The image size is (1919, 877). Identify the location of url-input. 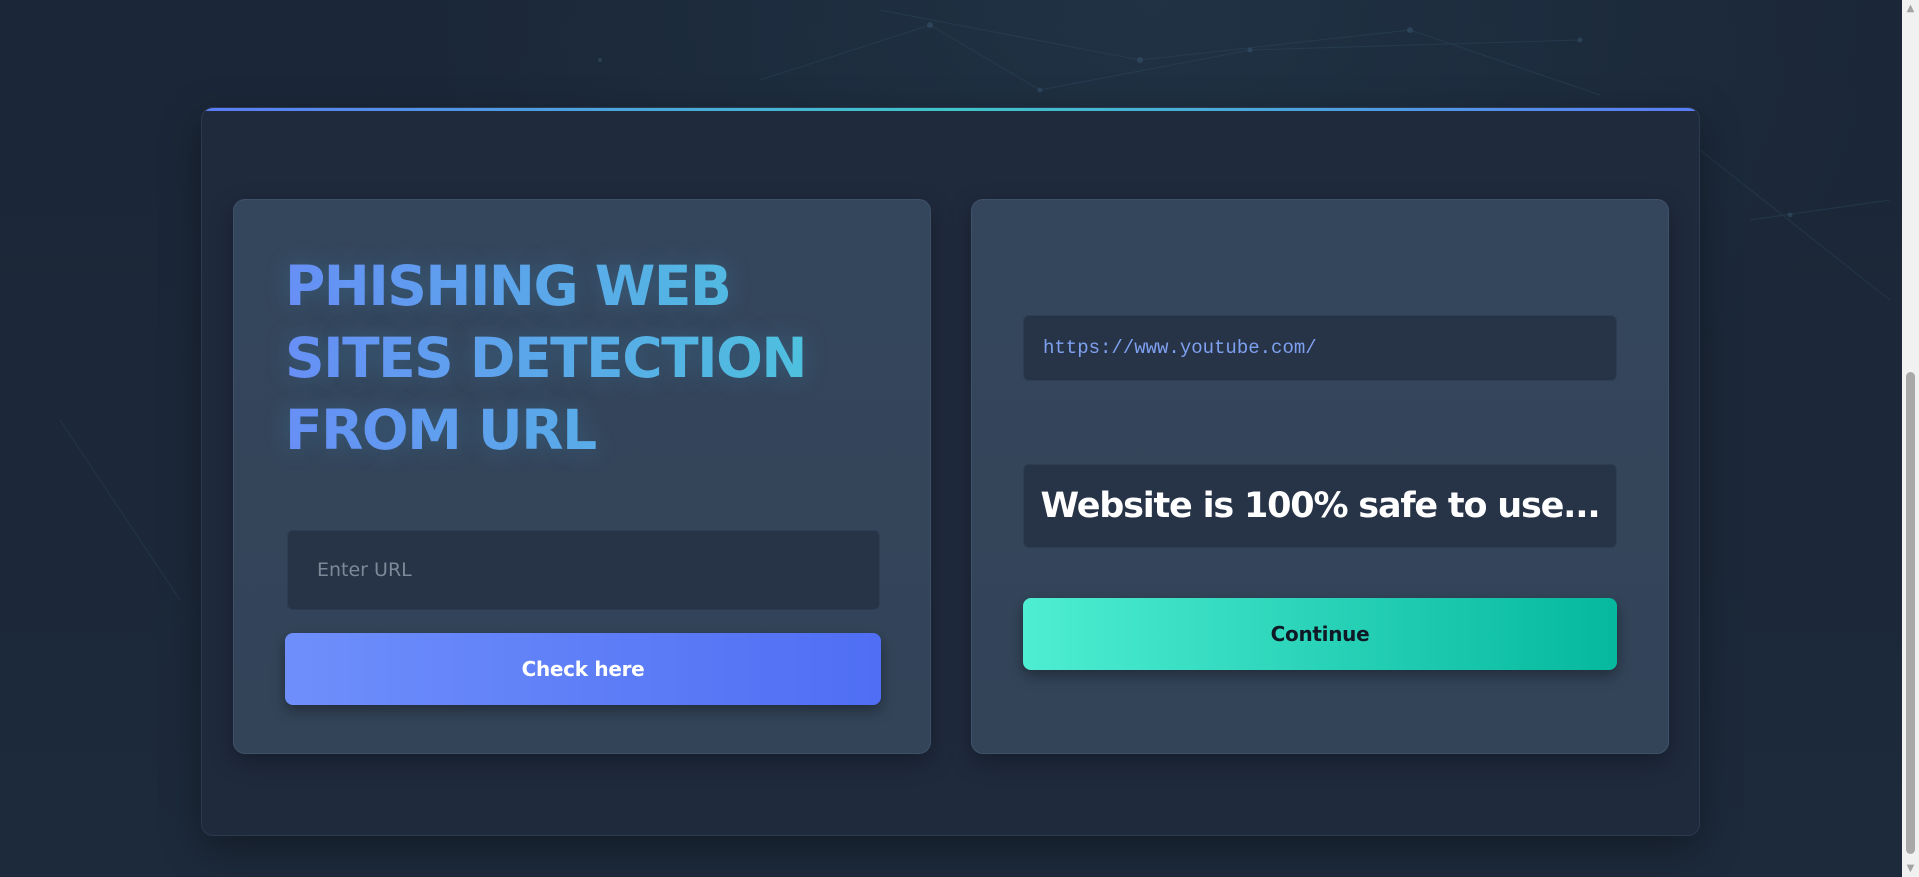
(583, 570).